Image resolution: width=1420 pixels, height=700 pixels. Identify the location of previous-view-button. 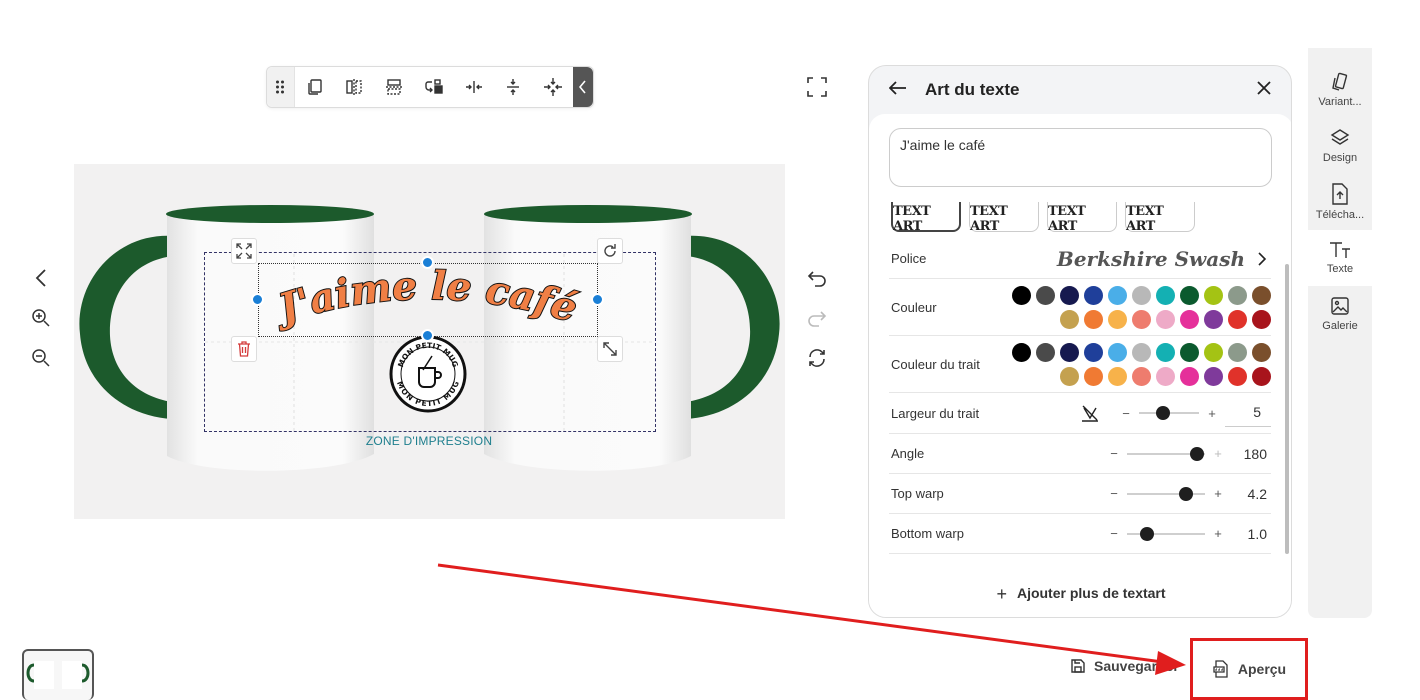
(41, 278).